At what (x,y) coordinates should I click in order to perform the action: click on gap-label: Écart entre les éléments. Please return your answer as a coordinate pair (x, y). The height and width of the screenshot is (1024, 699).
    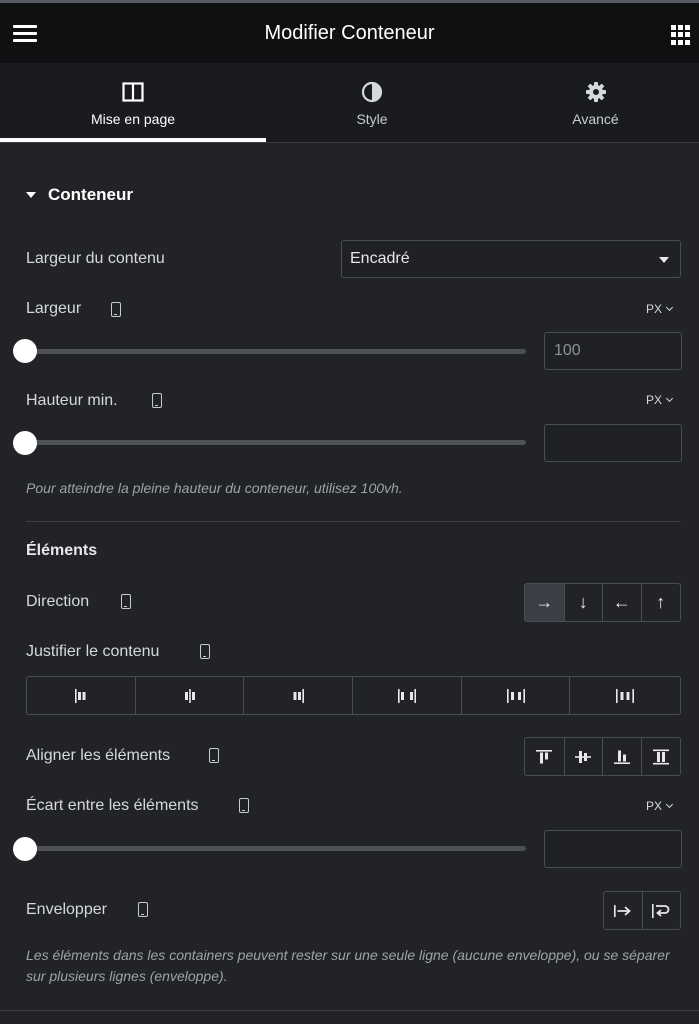
    Looking at the image, I should click on (112, 805).